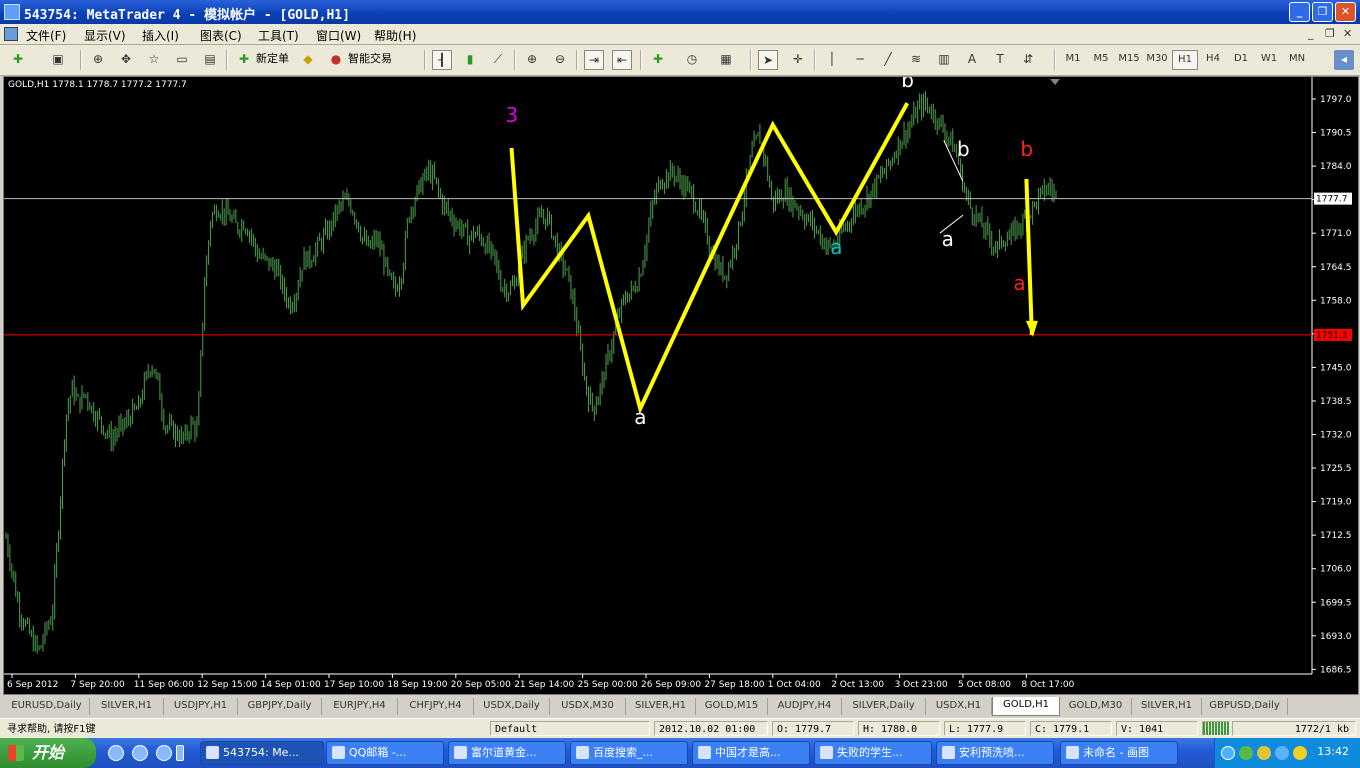 Image resolution: width=1360 pixels, height=768 pixels. Describe the element at coordinates (661, 706) in the screenshot. I see `tab-silver-h1-2: SILVER,H1` at that location.